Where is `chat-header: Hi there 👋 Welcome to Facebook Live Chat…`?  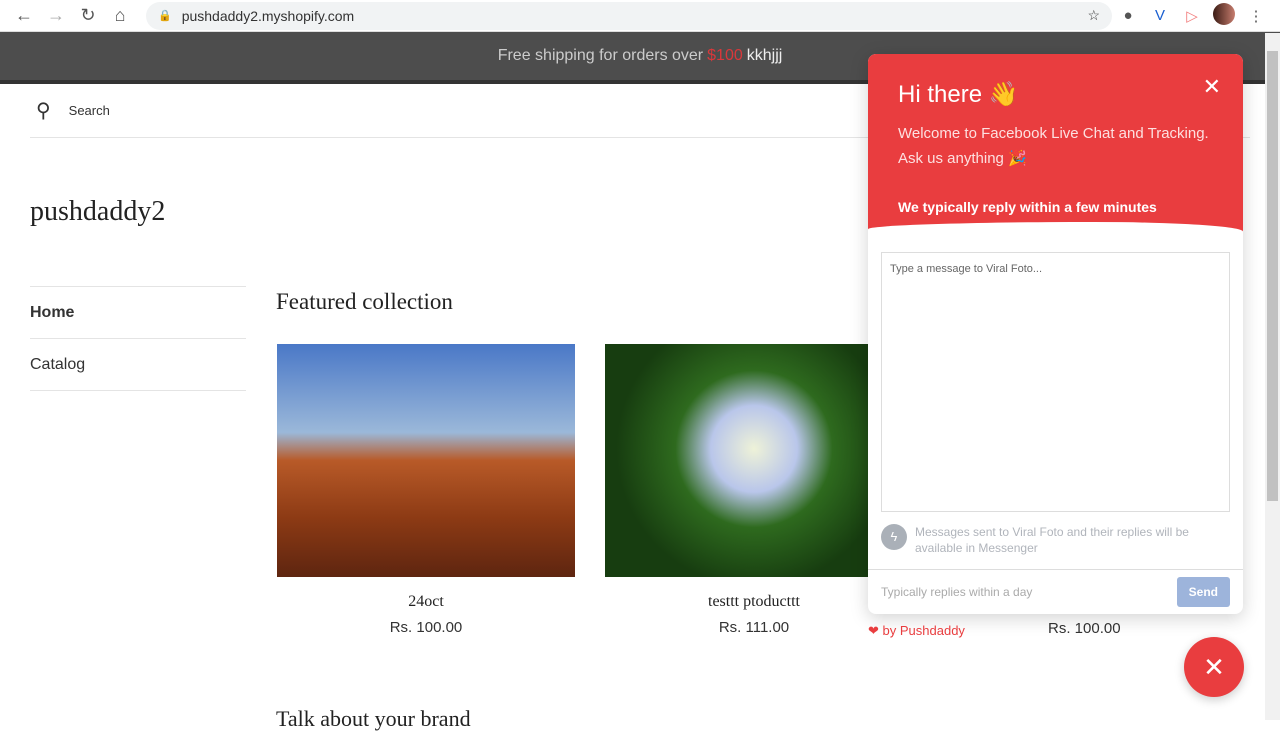 chat-header: Hi there 👋 Welcome to Facebook Live Chat… is located at coordinates (1055, 150).